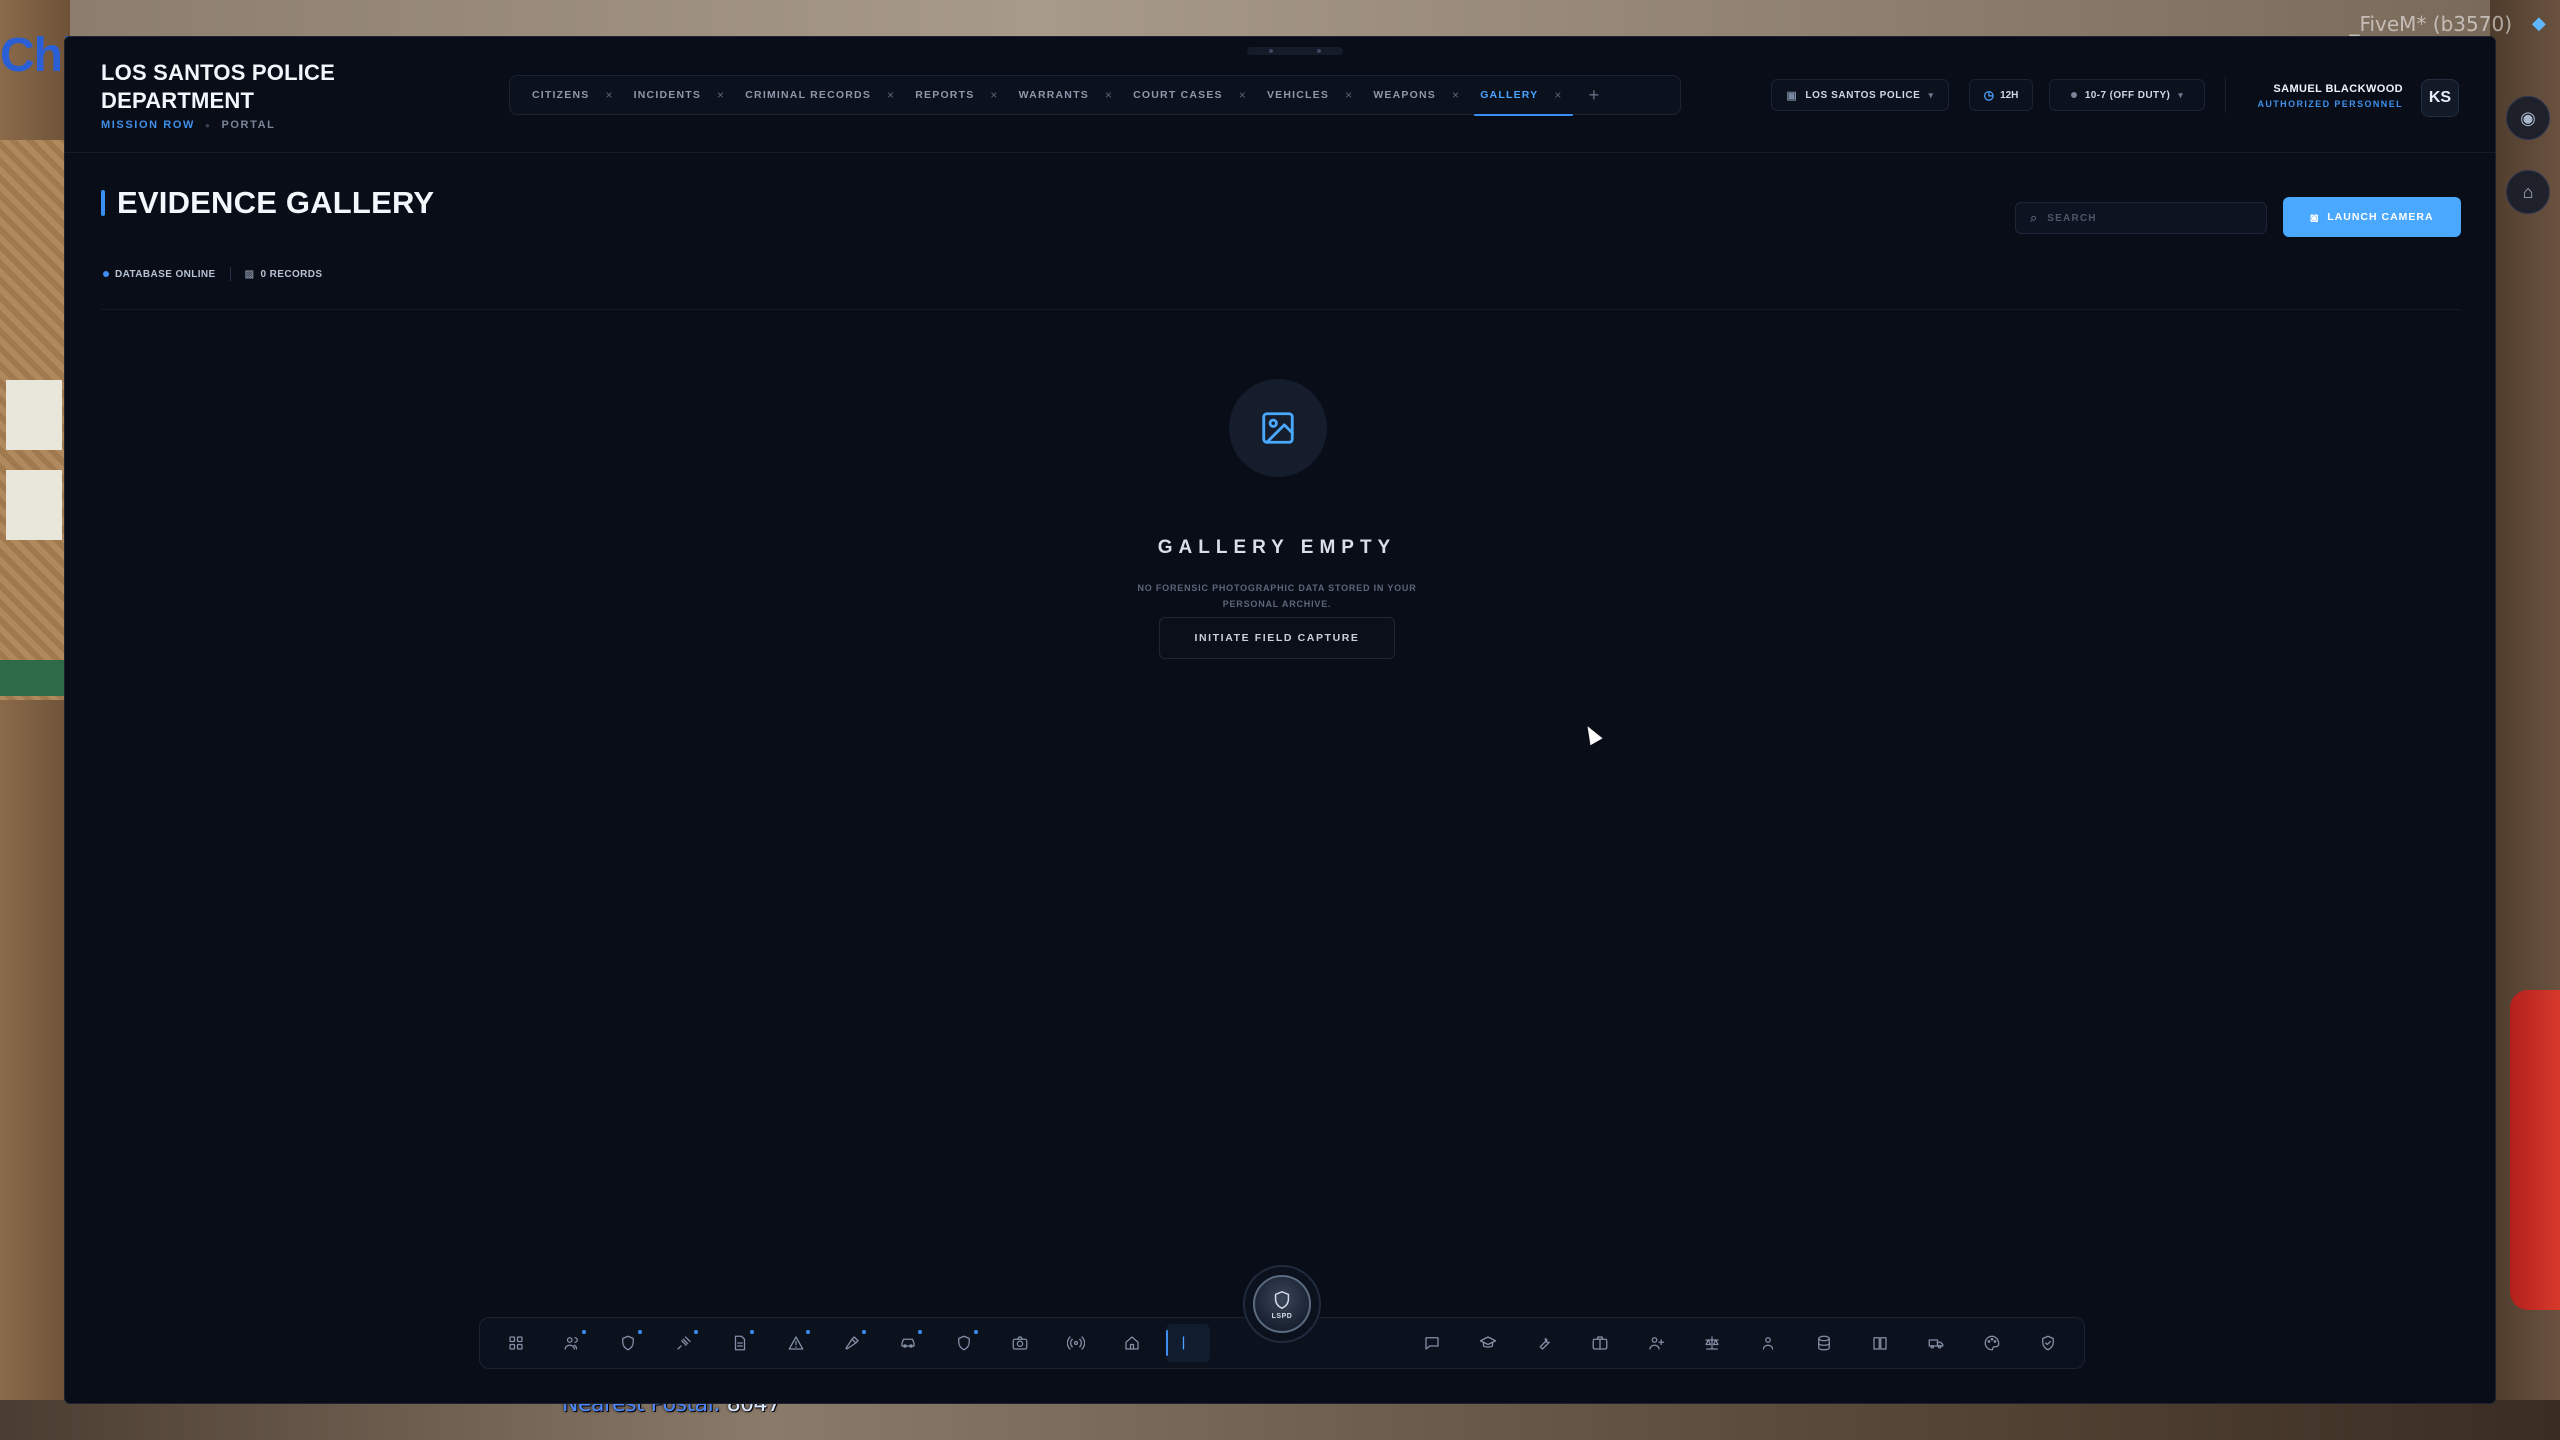 This screenshot has height=1440, width=2560. Describe the element at coordinates (1188, 1343) in the screenshot. I see `dock-gallery-button` at that location.